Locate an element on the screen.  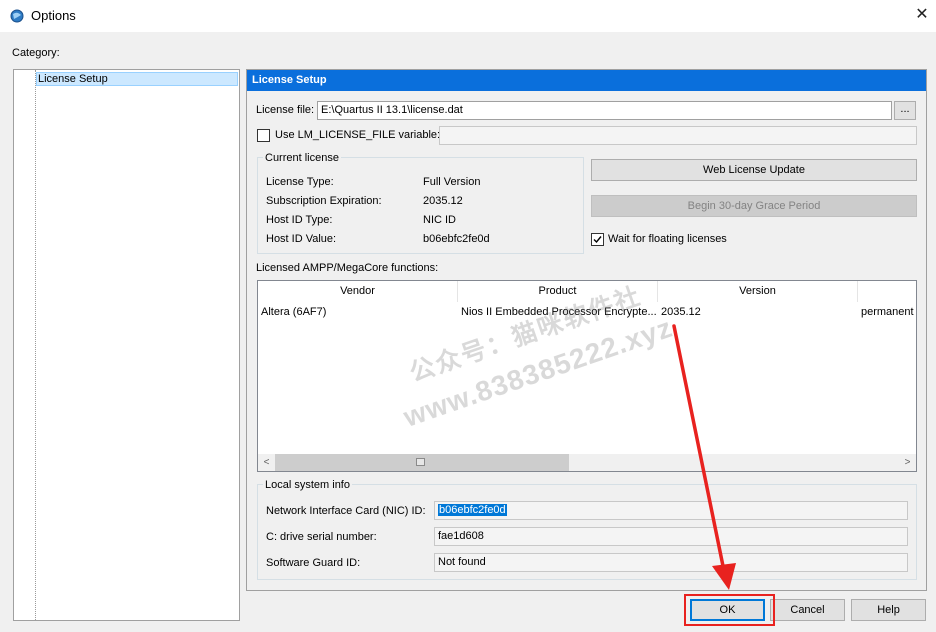
checkmark-icon is located at coordinates (597, 240).